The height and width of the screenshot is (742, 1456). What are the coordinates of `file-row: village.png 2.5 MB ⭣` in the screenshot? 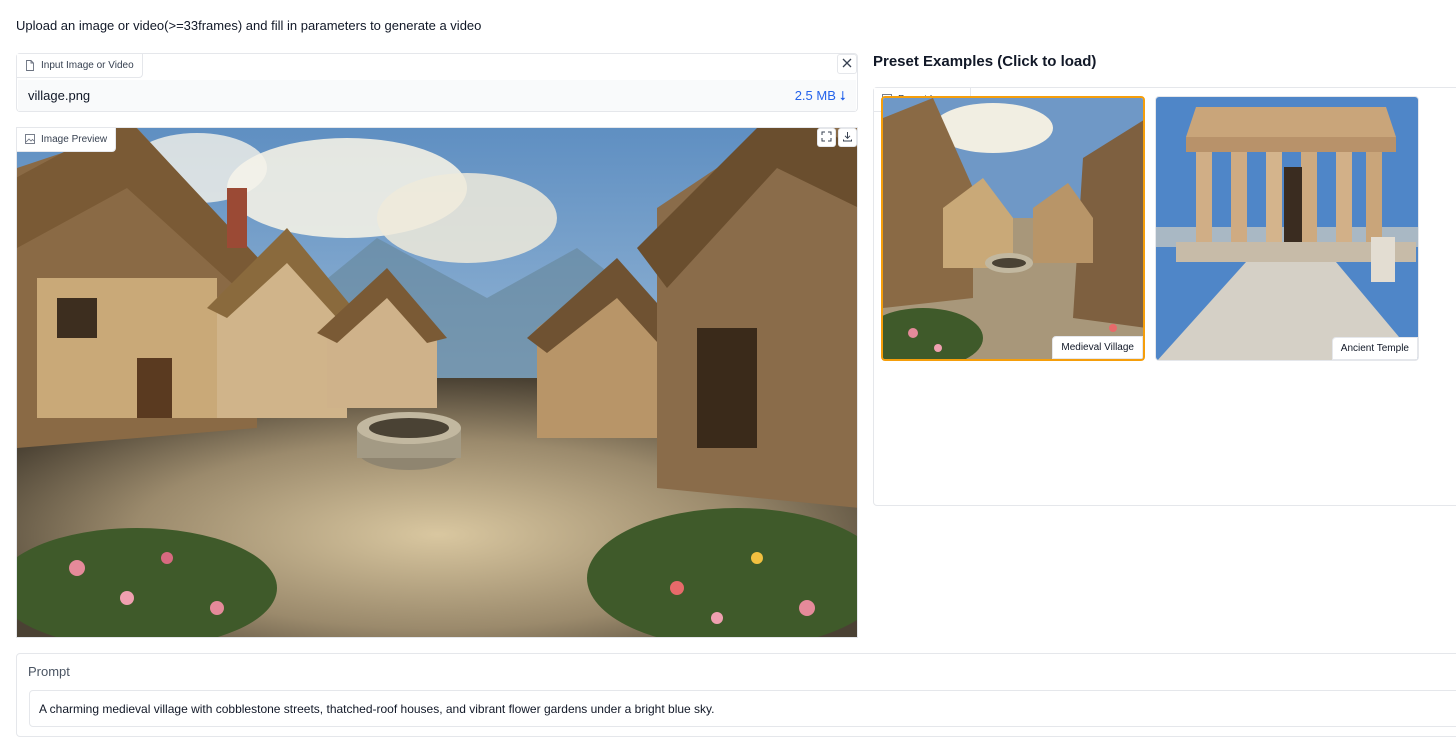 It's located at (437, 95).